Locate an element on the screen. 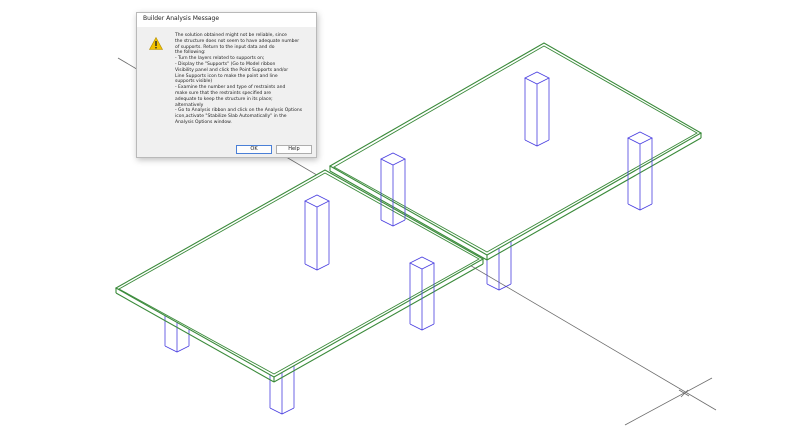 The width and height of the screenshot is (800, 435). global-axis-line is located at coordinates (668, 401).